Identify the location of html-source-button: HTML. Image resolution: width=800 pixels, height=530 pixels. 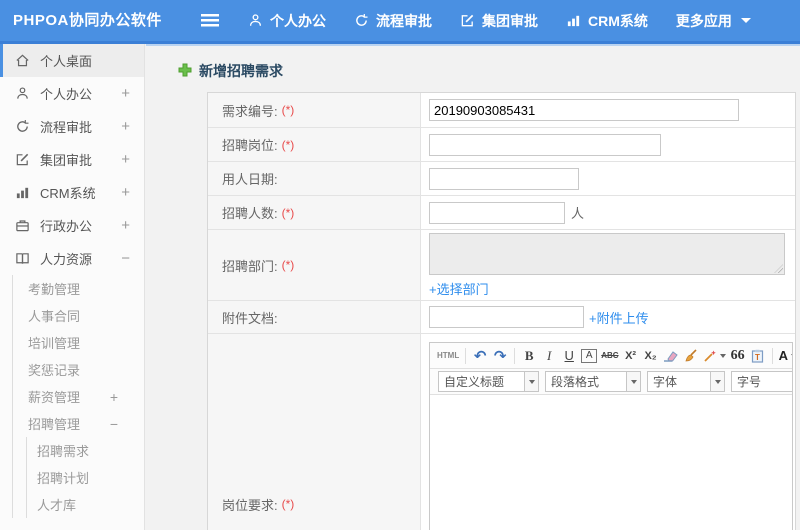
(448, 356).